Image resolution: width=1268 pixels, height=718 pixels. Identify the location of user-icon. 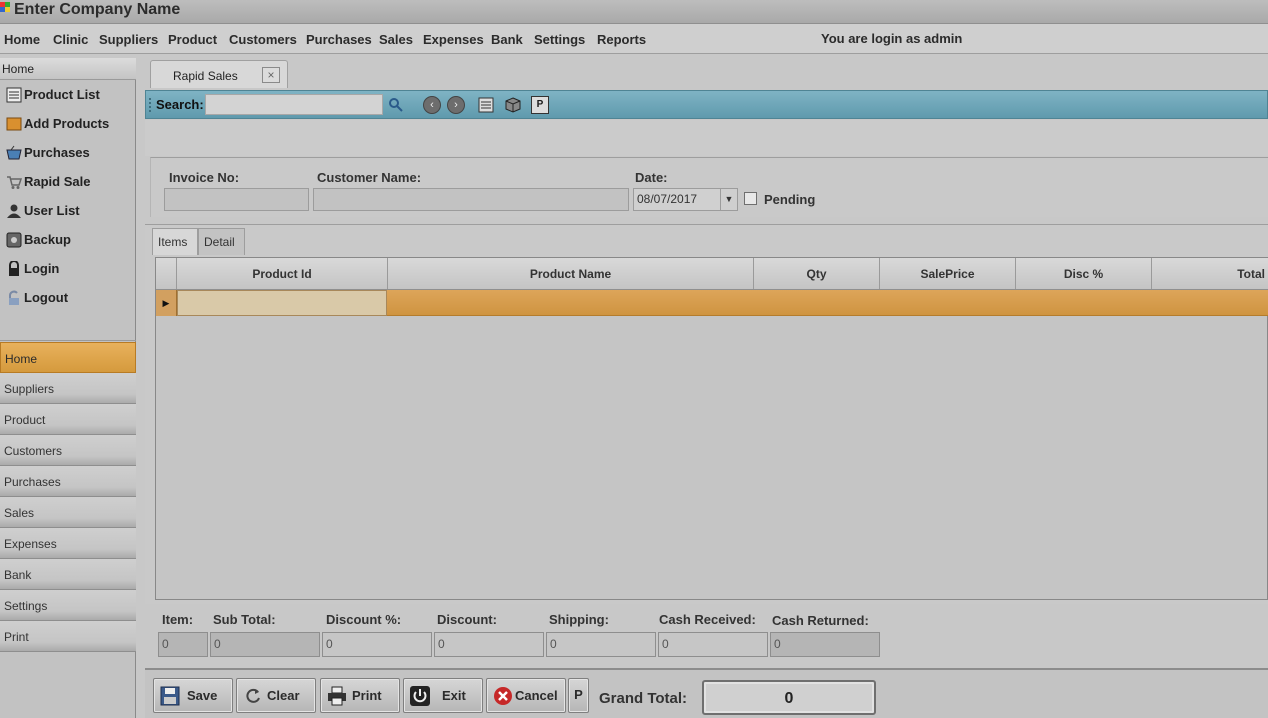
(14, 211).